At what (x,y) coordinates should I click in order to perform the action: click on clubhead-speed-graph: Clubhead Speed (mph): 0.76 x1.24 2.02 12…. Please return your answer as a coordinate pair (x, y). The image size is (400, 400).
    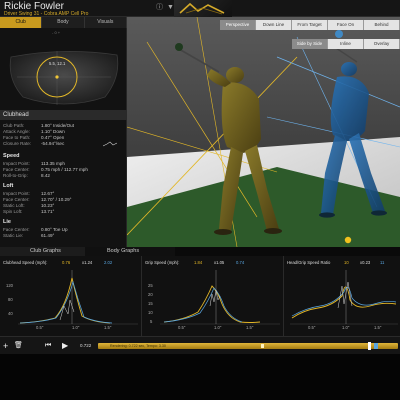
    Looking at the image, I should click on (71, 296).